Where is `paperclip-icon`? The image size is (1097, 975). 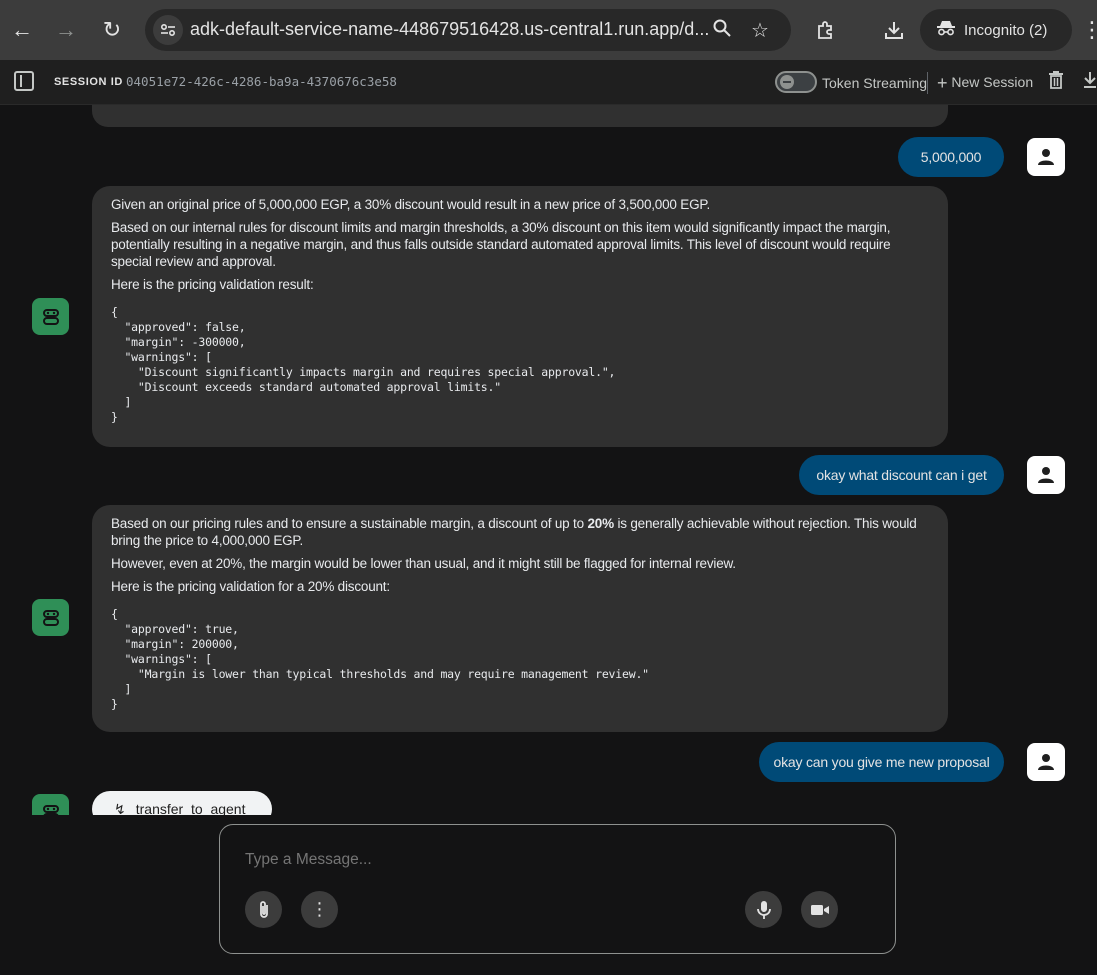 paperclip-icon is located at coordinates (263, 909).